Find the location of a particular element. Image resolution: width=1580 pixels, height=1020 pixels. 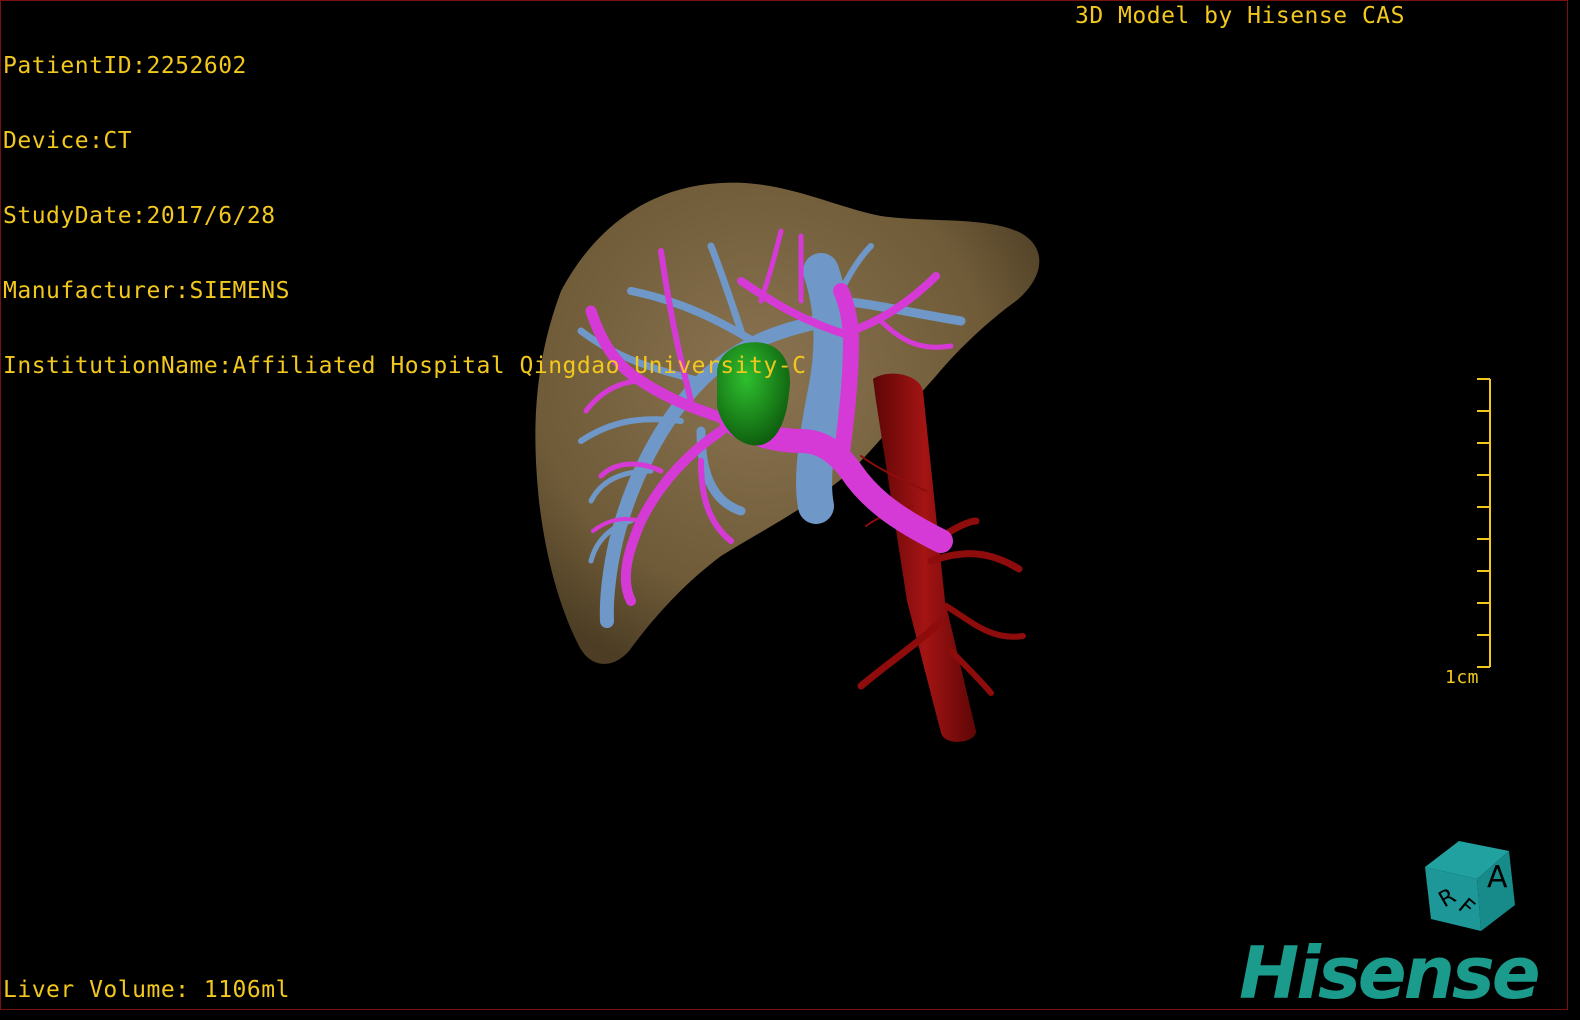

hisense-logo: Hisense is located at coordinates (1390, 970).